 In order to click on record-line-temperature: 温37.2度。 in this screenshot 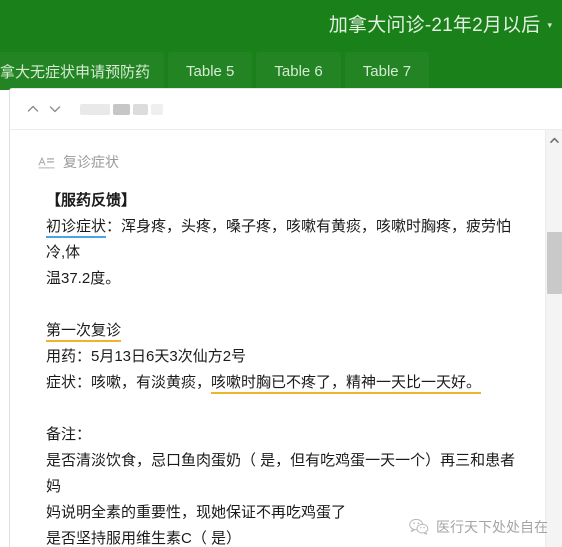, I will do `click(83, 278)`.